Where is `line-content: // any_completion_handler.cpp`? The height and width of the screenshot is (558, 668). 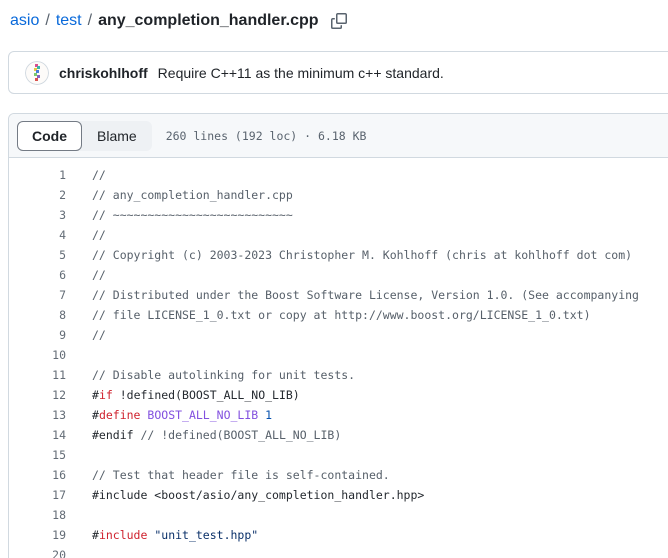
line-content: // any_completion_handler.cpp is located at coordinates (192, 195).